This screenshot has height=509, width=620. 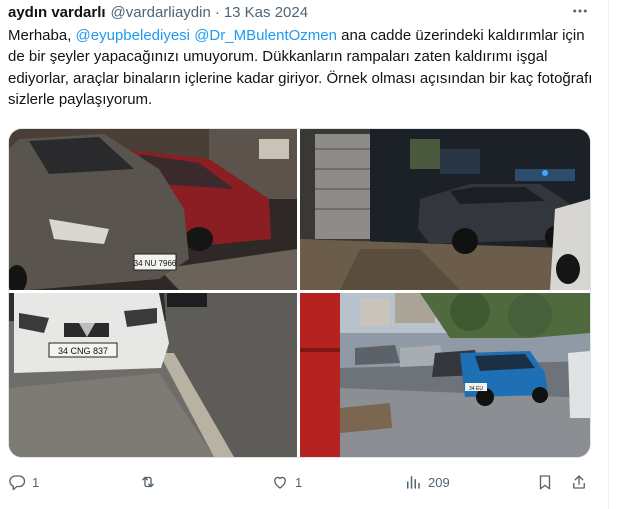 What do you see at coordinates (148, 482) in the screenshot?
I see `retweet-icon` at bounding box center [148, 482].